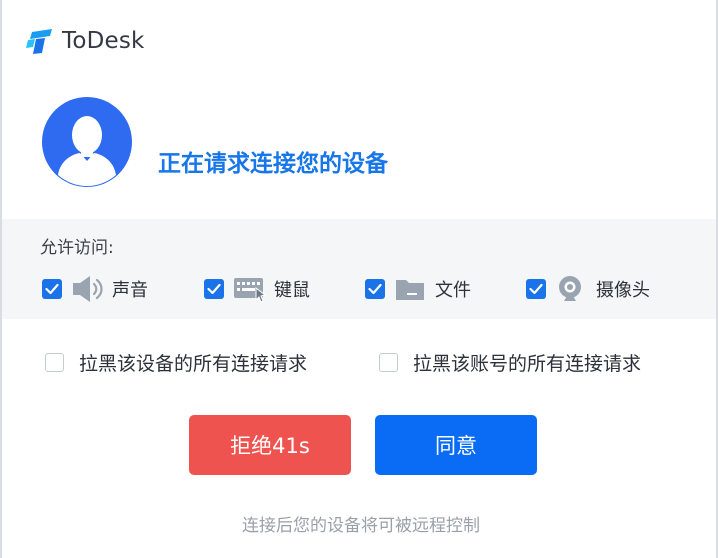  I want to click on permission-camera-label: 摄像头, so click(623, 290).